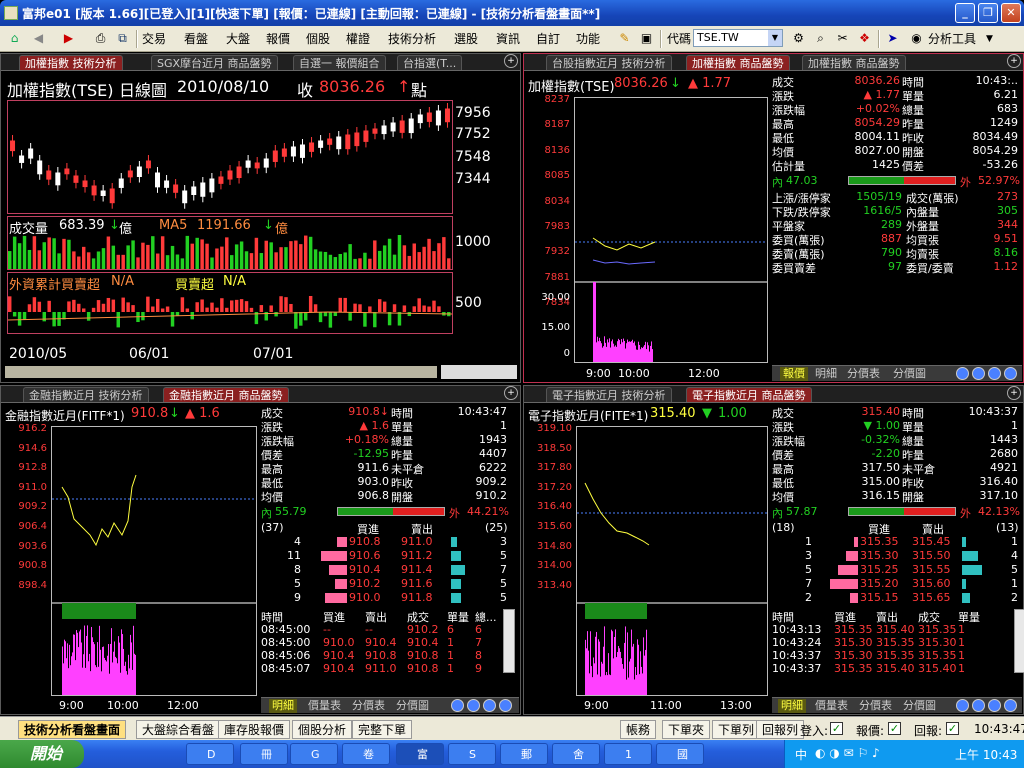 The height and width of the screenshot is (768, 1024). Describe the element at coordinates (576, 754) in the screenshot. I see `taskbar-item: 舍` at that location.